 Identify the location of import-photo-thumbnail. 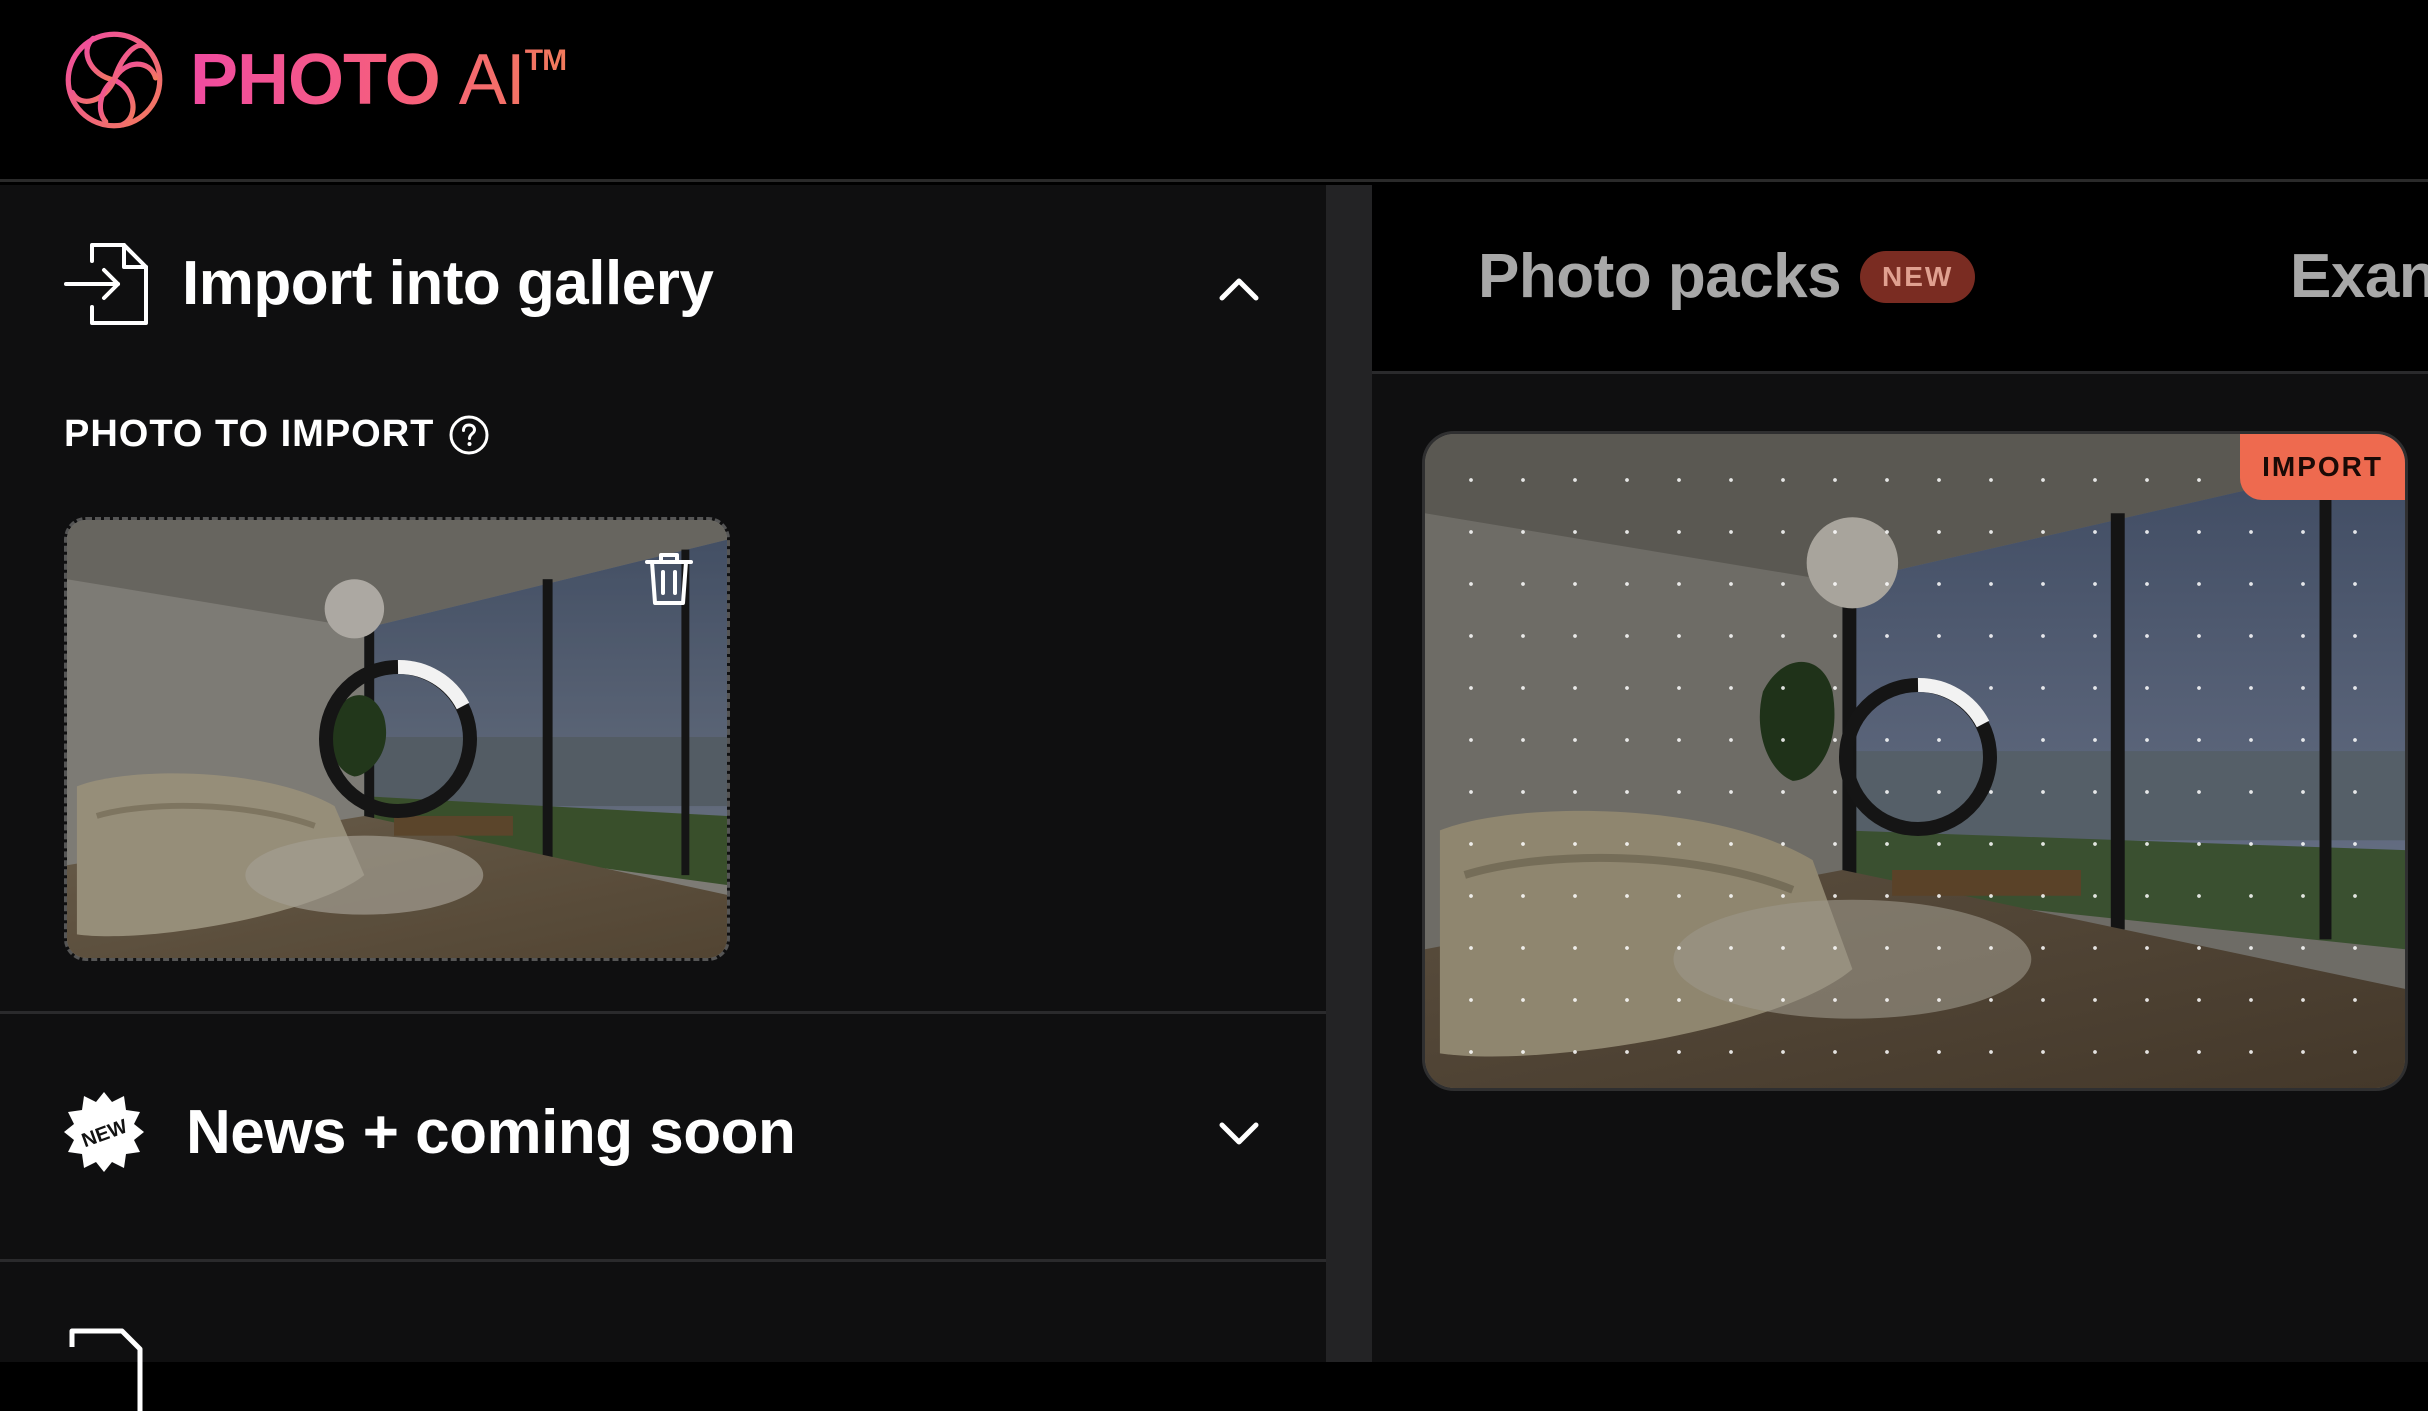
(397, 739).